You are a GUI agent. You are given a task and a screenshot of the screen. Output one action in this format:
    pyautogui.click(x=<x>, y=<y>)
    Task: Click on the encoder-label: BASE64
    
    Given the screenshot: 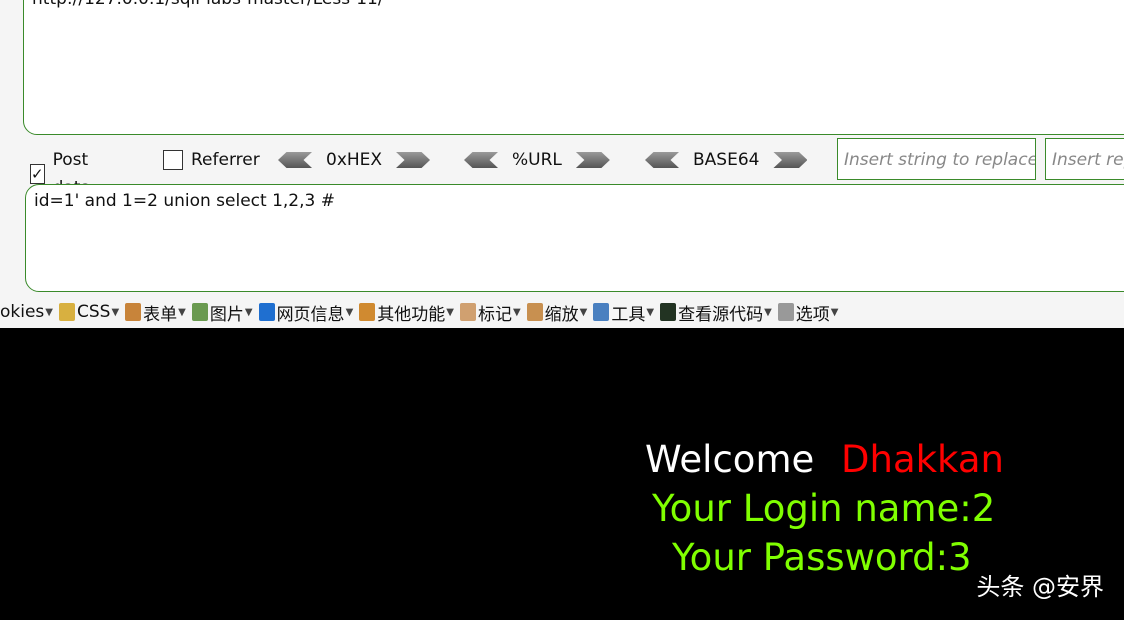 What is the action you would take?
    pyautogui.click(x=726, y=160)
    